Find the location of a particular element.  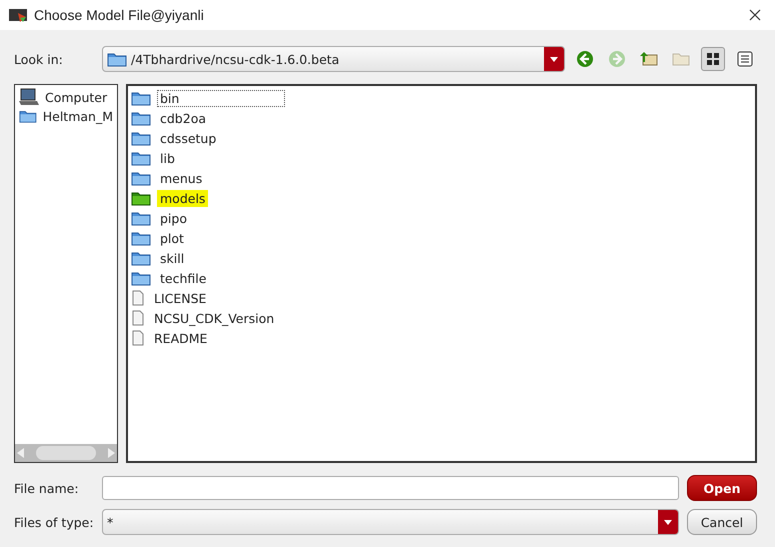

file-list-item: cdssetup is located at coordinates (188, 138).